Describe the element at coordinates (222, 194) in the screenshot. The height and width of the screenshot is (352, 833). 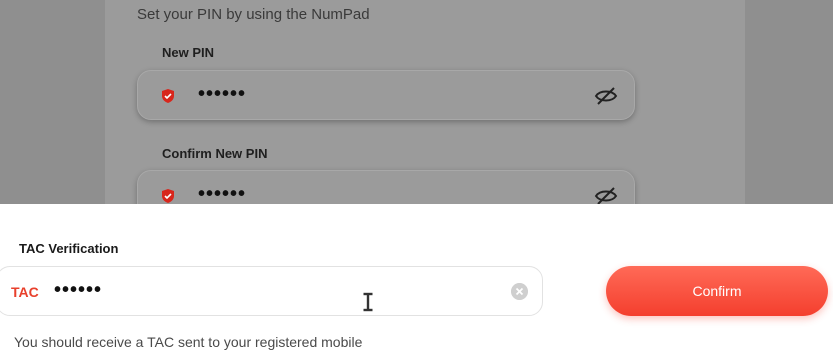
I see `confirm-pin-value: ••••••` at that location.